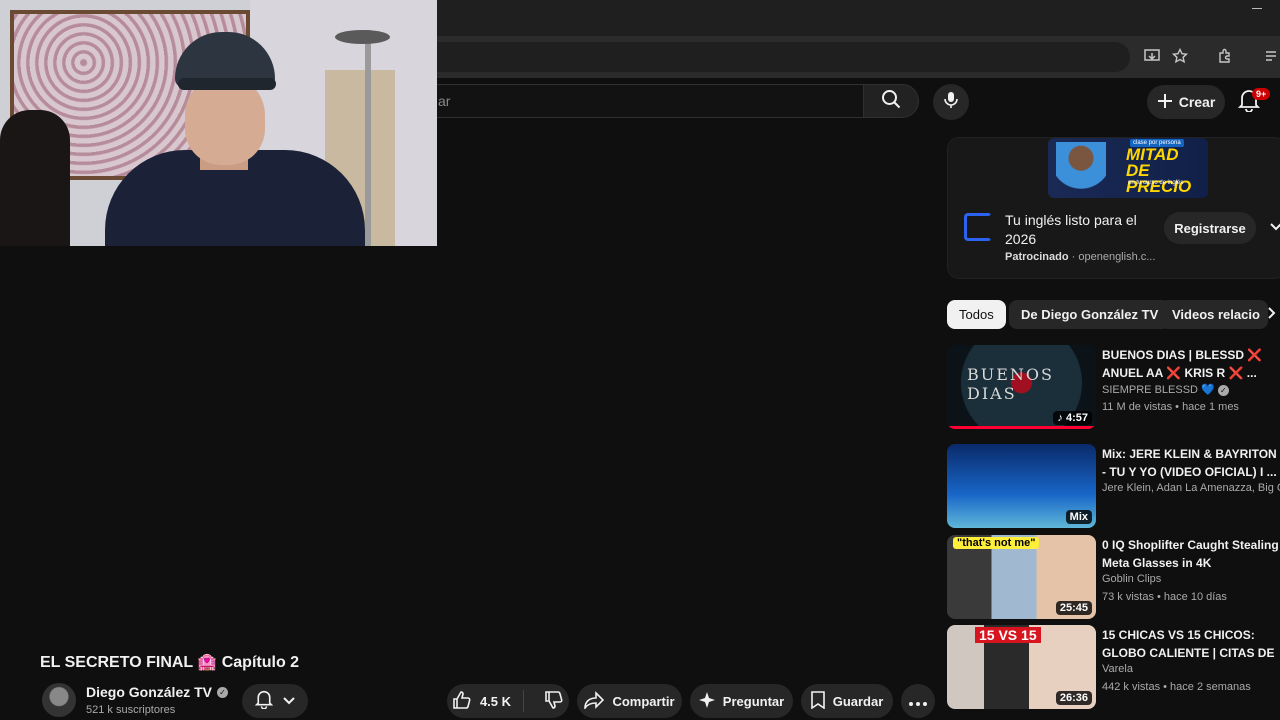  I want to click on like-count: 4.5 K, so click(495, 701).